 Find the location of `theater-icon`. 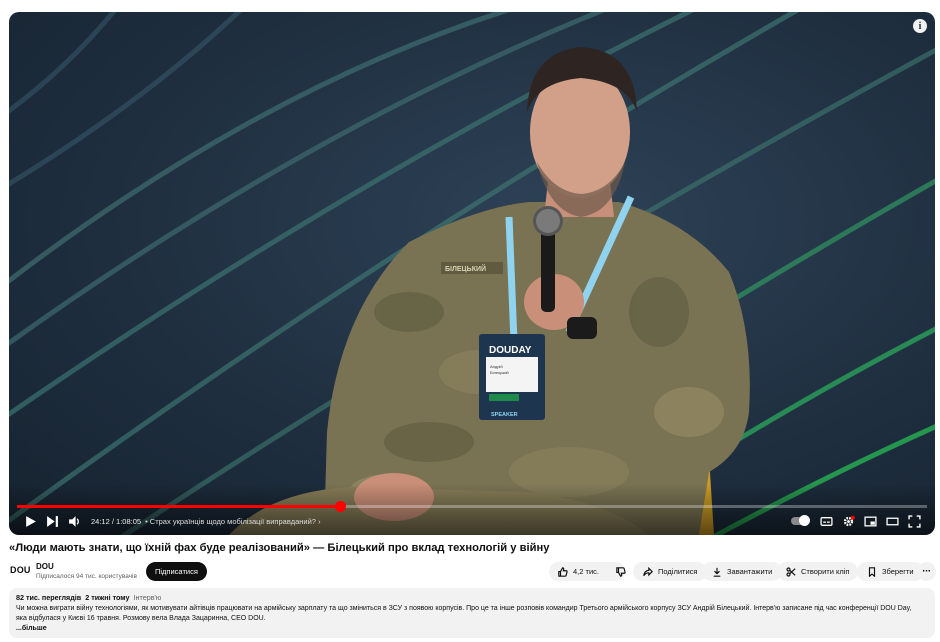

theater-icon is located at coordinates (892, 521).